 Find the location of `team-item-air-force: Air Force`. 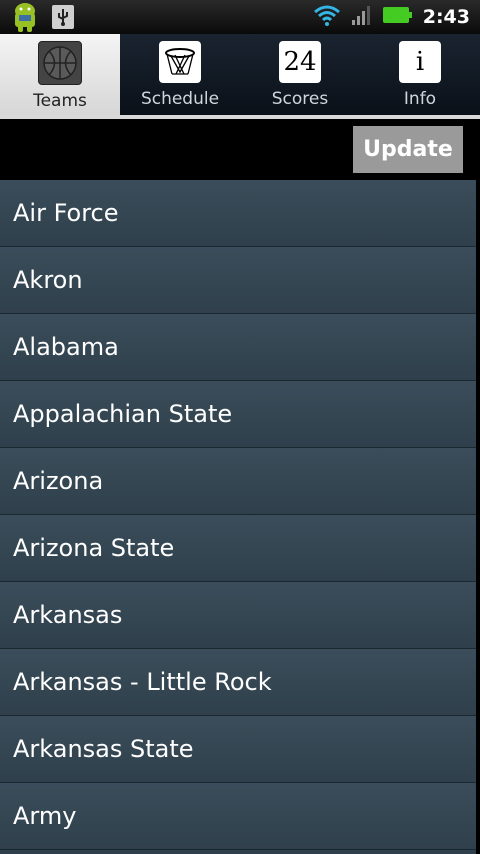

team-item-air-force: Air Force is located at coordinates (238, 213).